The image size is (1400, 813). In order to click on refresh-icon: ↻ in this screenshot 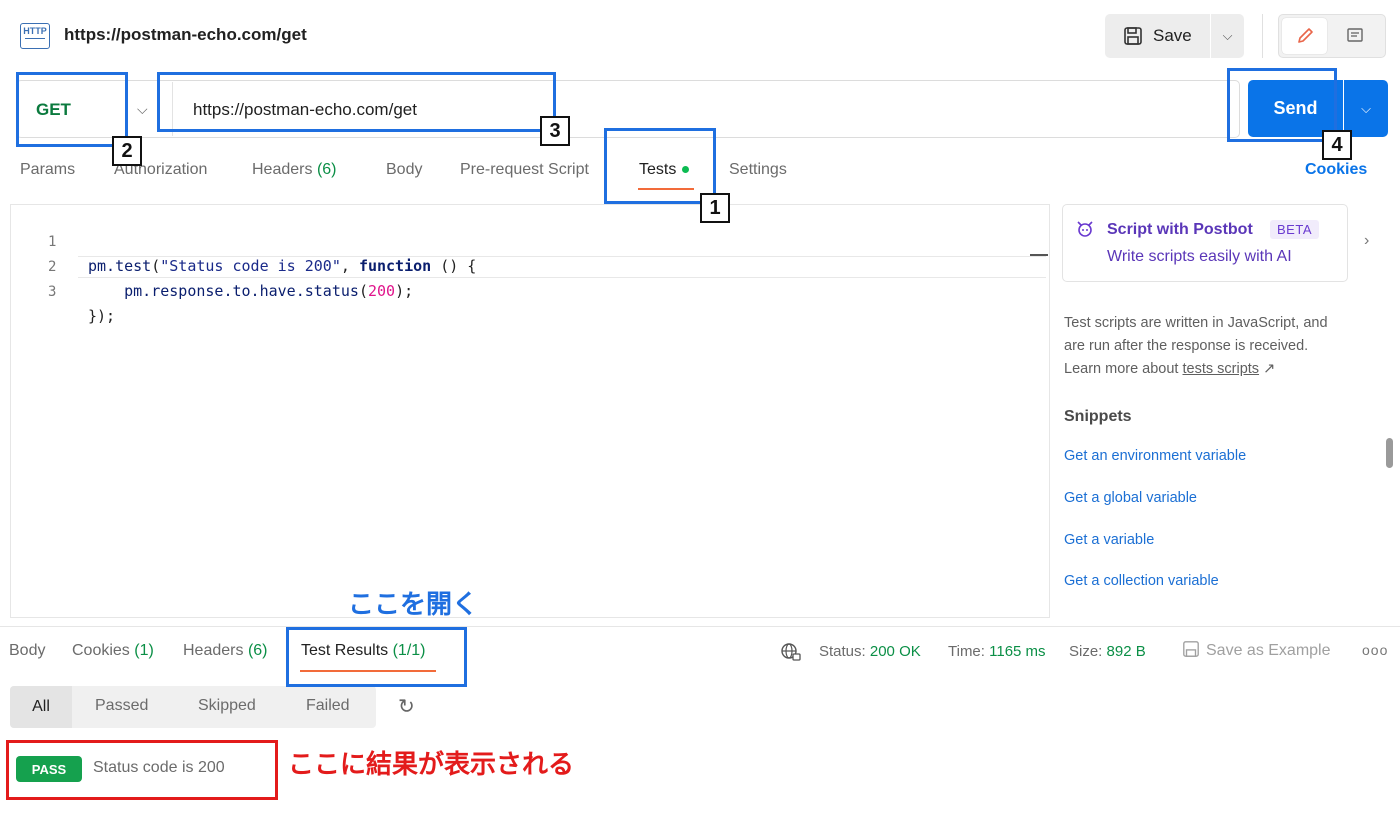, I will do `click(406, 706)`.